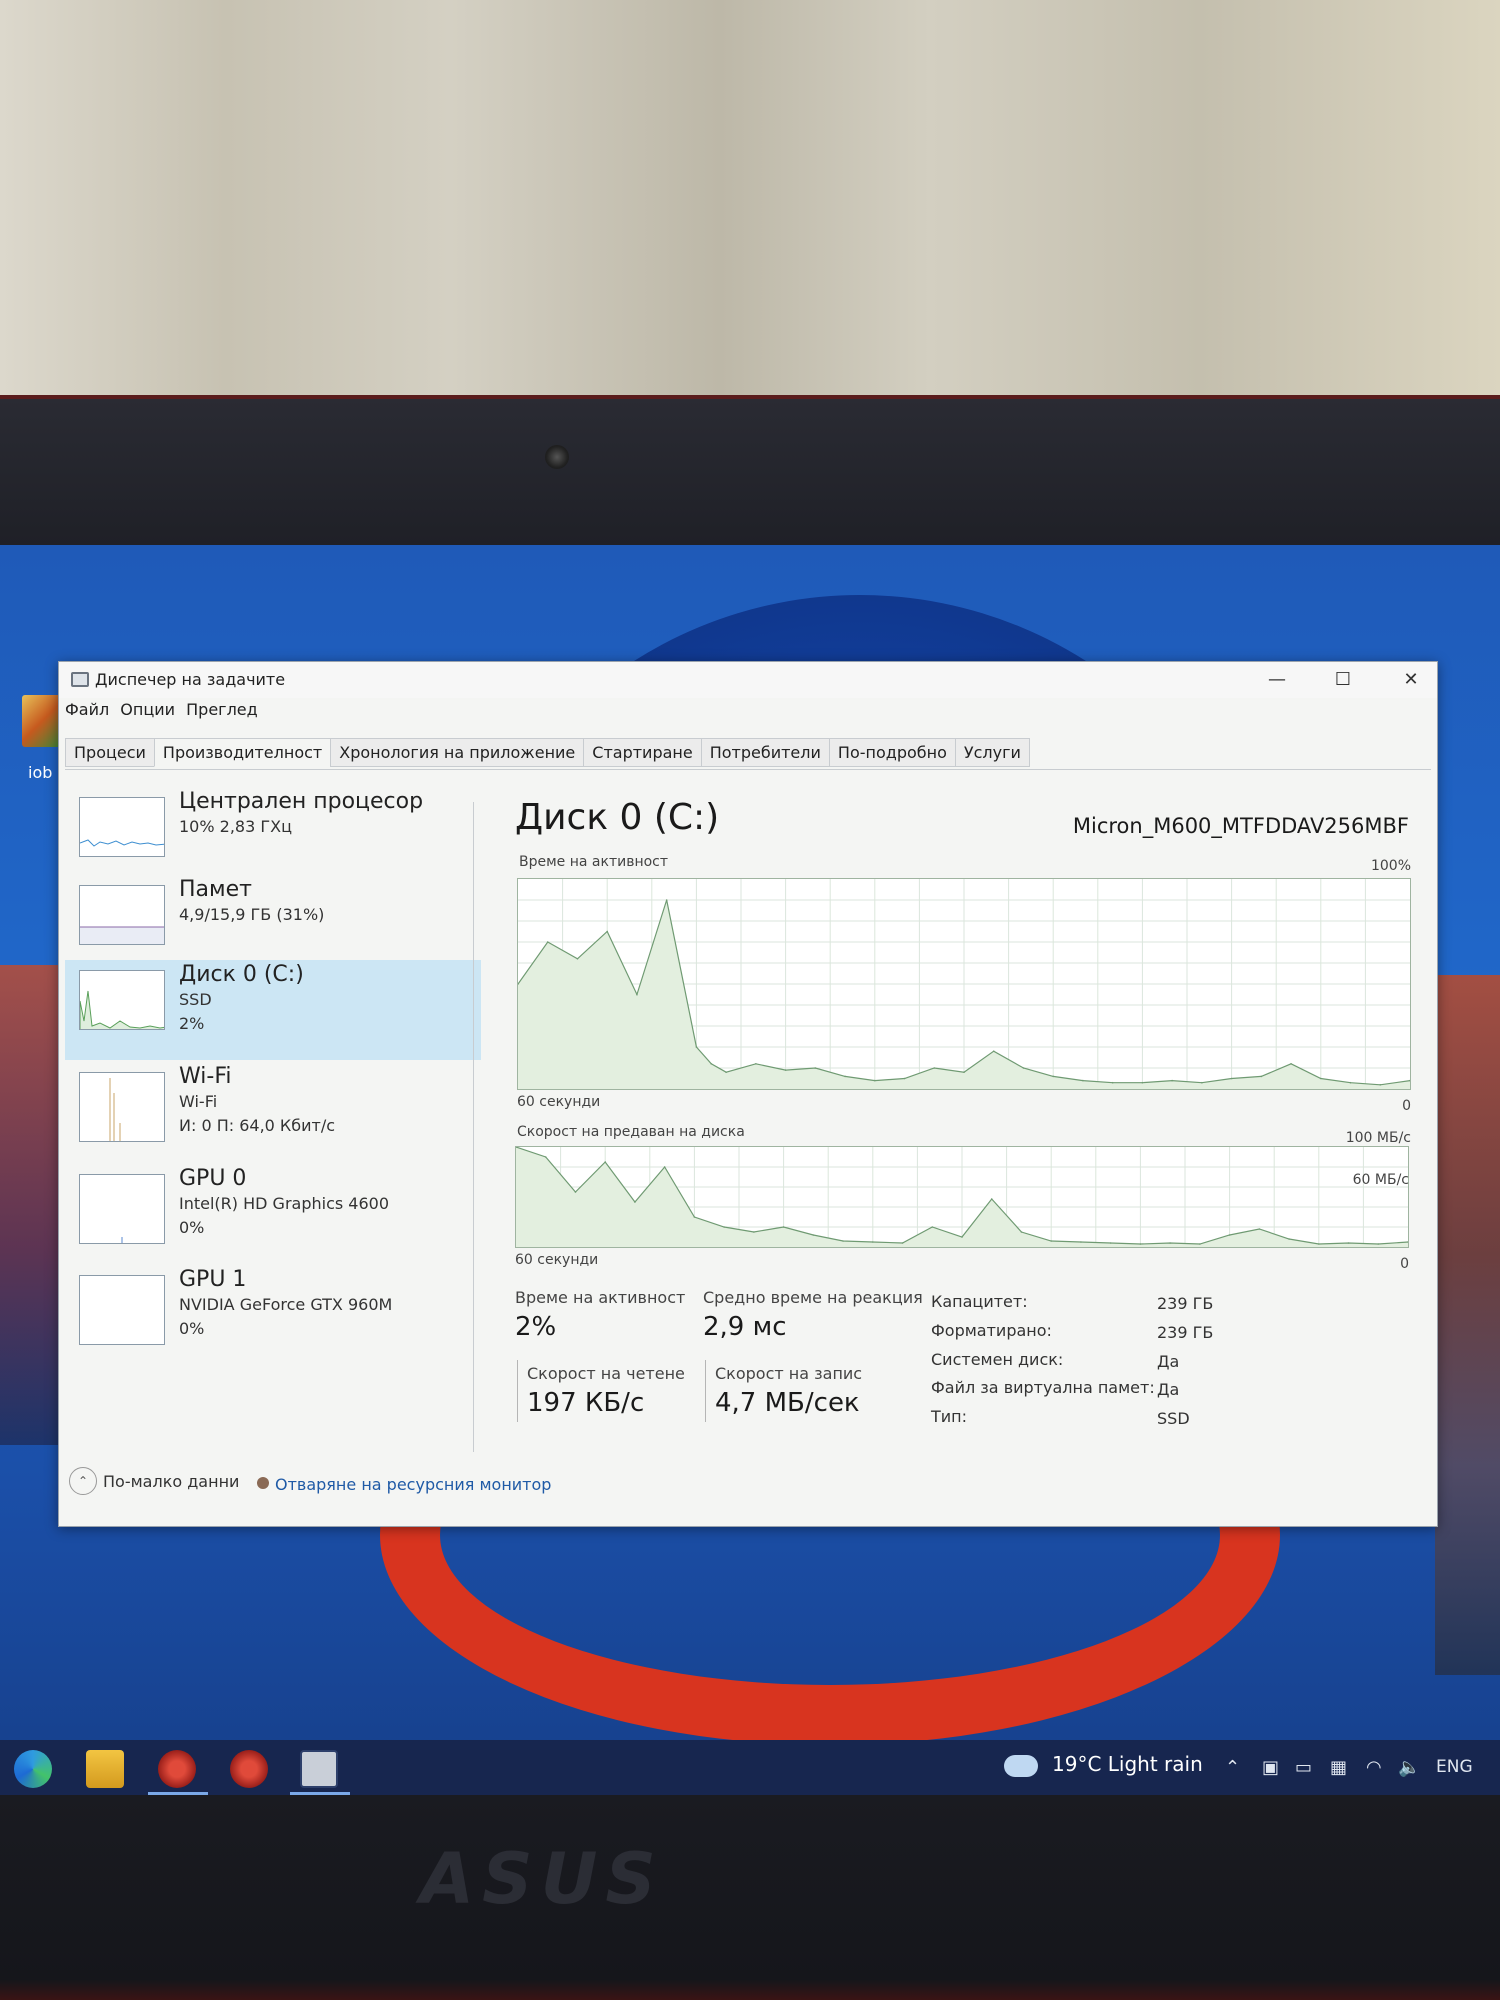  I want to click on wifi-icon: ◠, so click(1374, 1767).